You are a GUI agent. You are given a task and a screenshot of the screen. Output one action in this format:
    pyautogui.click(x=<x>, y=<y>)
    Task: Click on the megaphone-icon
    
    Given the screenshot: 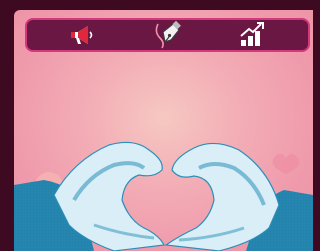 What is the action you would take?
    pyautogui.click(x=82, y=35)
    